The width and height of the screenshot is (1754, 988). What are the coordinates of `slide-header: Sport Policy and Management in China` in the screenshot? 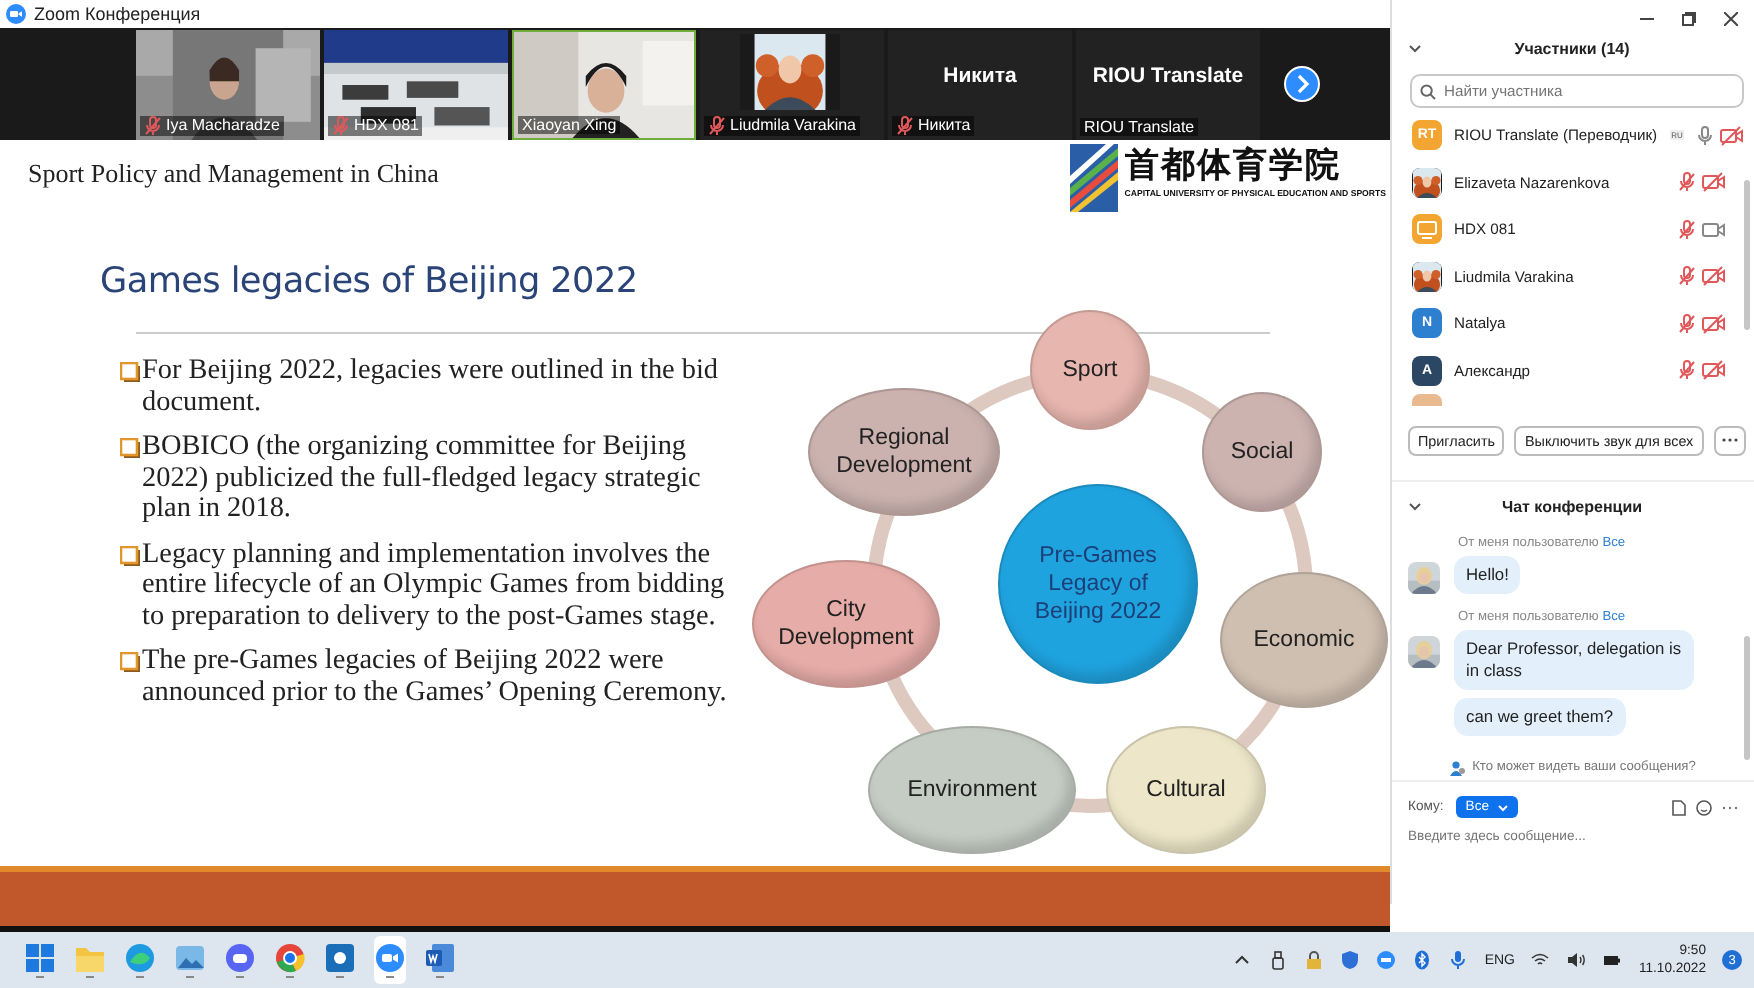 It's located at (233, 175).